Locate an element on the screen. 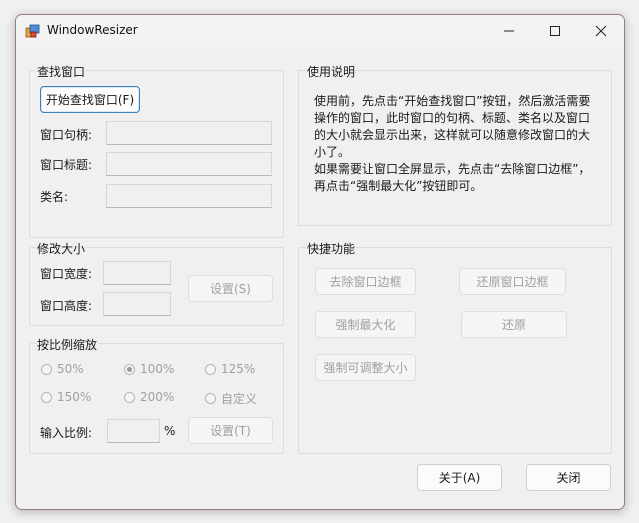 Image resolution: width=639 pixels, height=523 pixels. find-window-group-title: 查找窗口 is located at coordinates (61, 71).